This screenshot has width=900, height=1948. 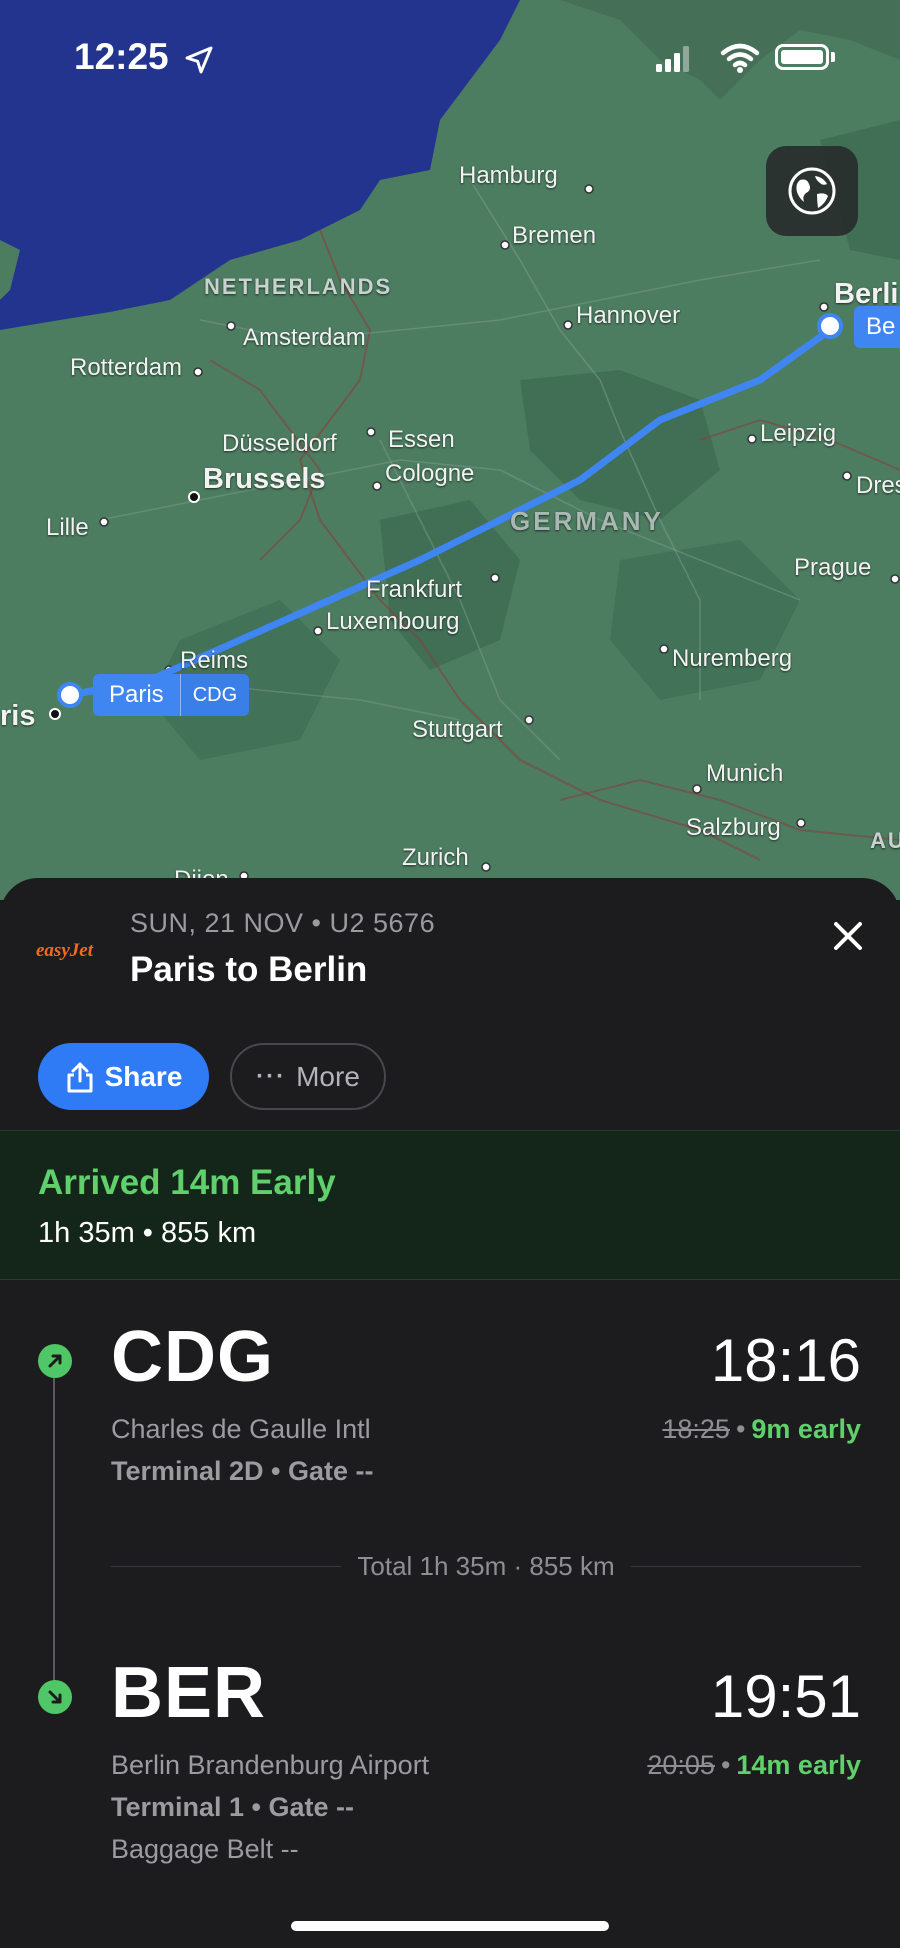 What do you see at coordinates (271, 1076) in the screenshot?
I see `ellipsis-icon: ···` at bounding box center [271, 1076].